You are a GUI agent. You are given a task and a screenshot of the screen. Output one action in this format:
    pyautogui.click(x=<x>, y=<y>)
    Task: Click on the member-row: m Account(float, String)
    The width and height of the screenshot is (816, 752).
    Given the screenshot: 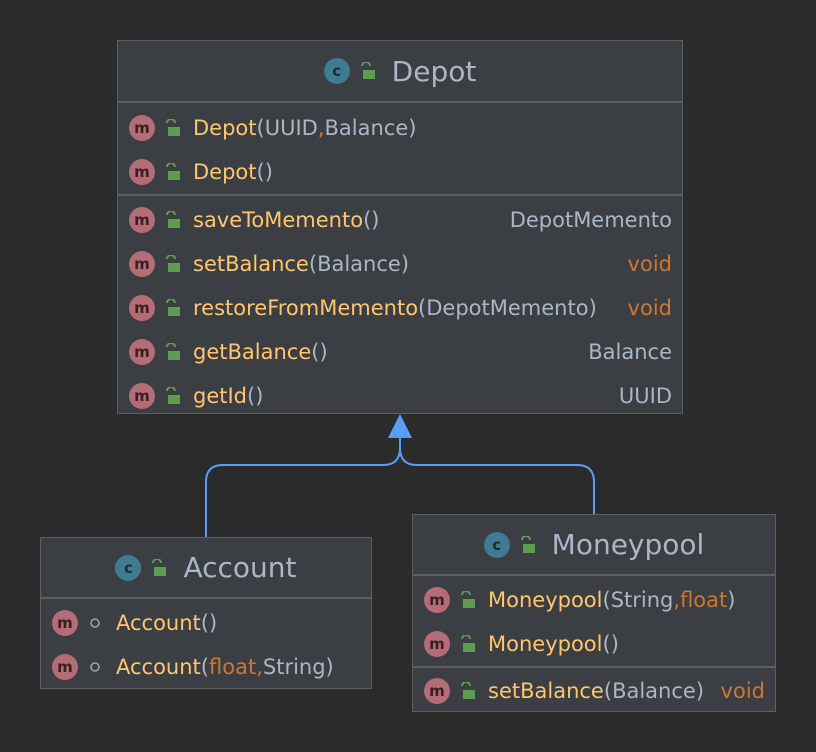 What is the action you would take?
    pyautogui.click(x=206, y=667)
    